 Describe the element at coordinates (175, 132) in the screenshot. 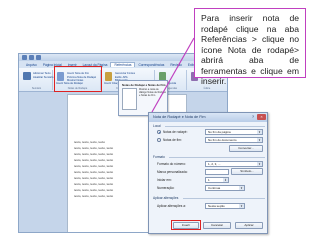

I see `footnotes-label: Notas de rodapé:` at that location.